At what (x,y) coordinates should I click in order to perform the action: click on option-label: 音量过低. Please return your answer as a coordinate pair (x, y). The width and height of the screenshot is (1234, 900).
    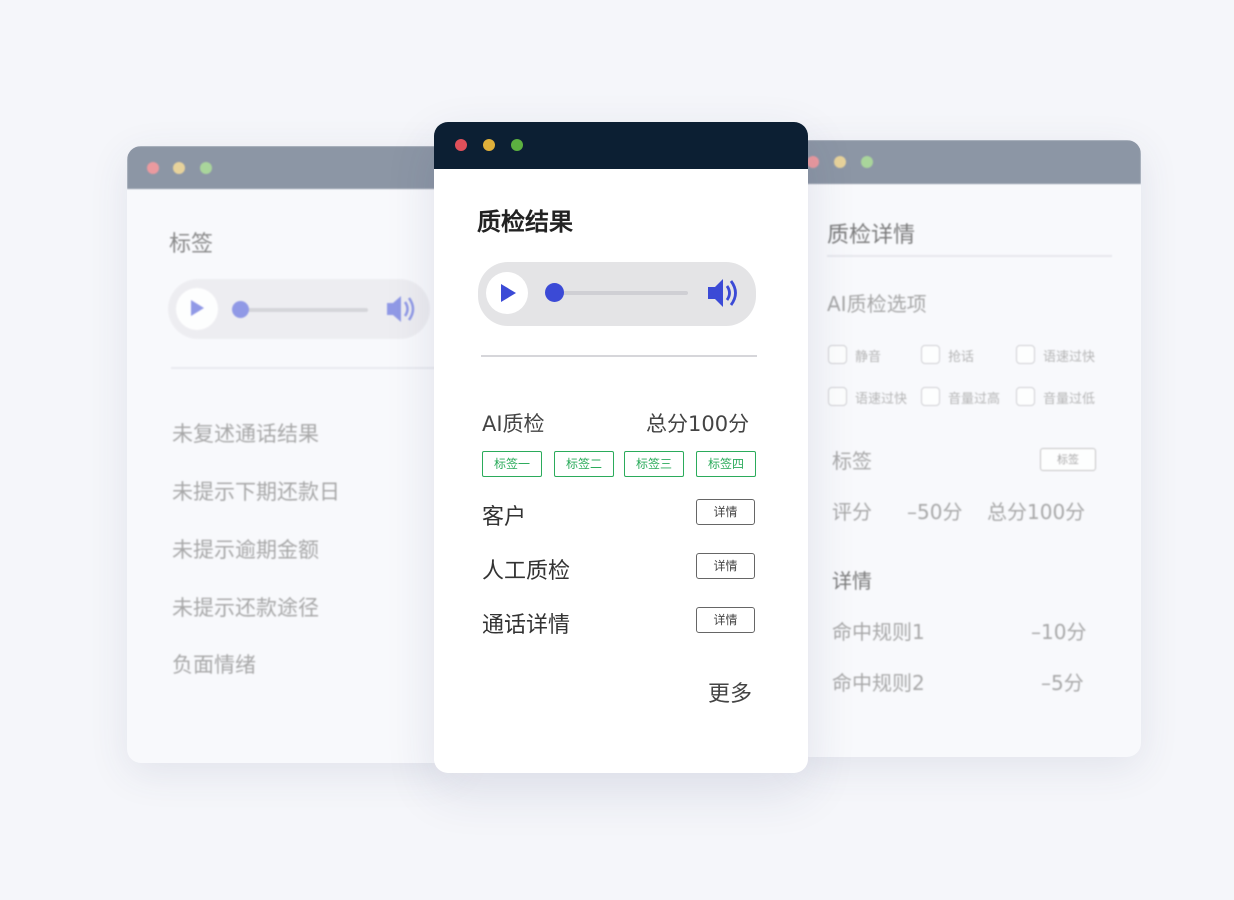
    Looking at the image, I should click on (1069, 399).